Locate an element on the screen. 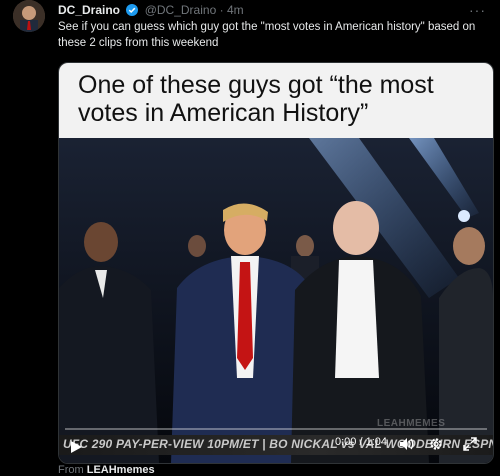 This screenshot has height=476, width=500. verified-badge-icon is located at coordinates (132, 10).